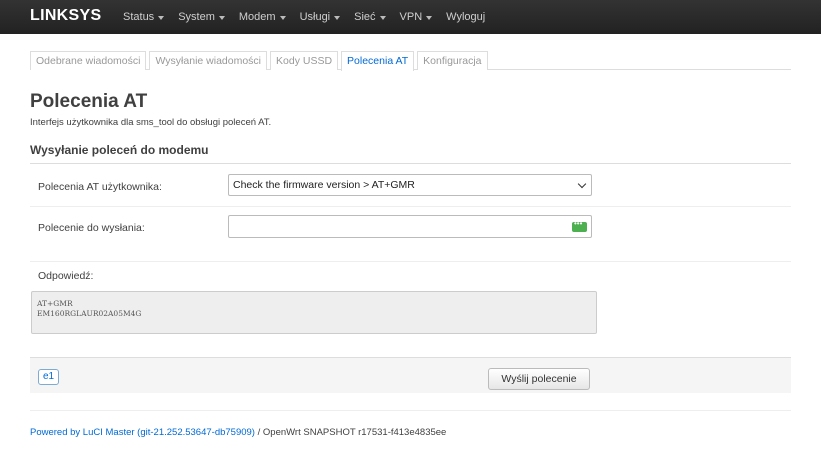 The height and width of the screenshot is (458, 821). I want to click on command-label: Polecenie do wysłania:, so click(91, 228).